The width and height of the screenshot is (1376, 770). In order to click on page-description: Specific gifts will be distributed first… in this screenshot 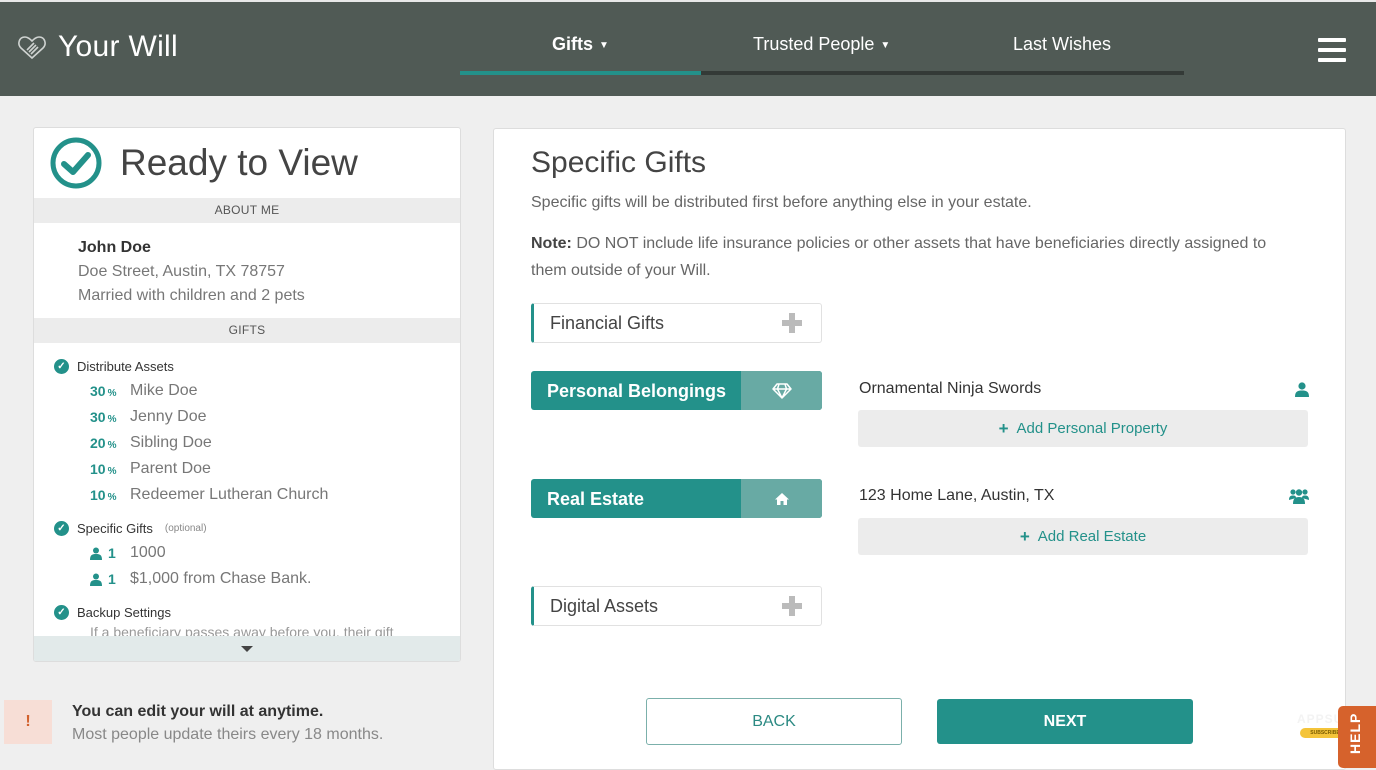, I will do `click(781, 202)`.